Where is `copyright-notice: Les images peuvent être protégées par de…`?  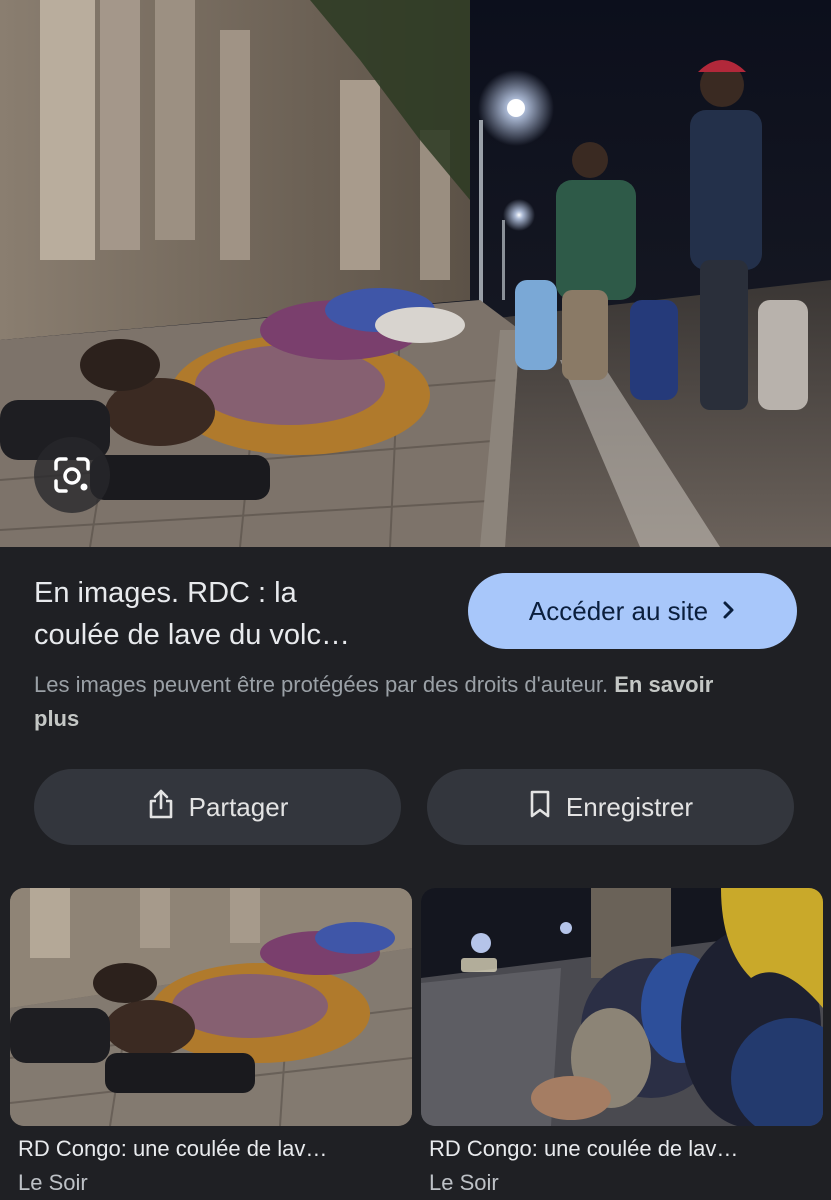
copyright-notice: Les images peuvent être protégées par de… is located at coordinates (399, 702).